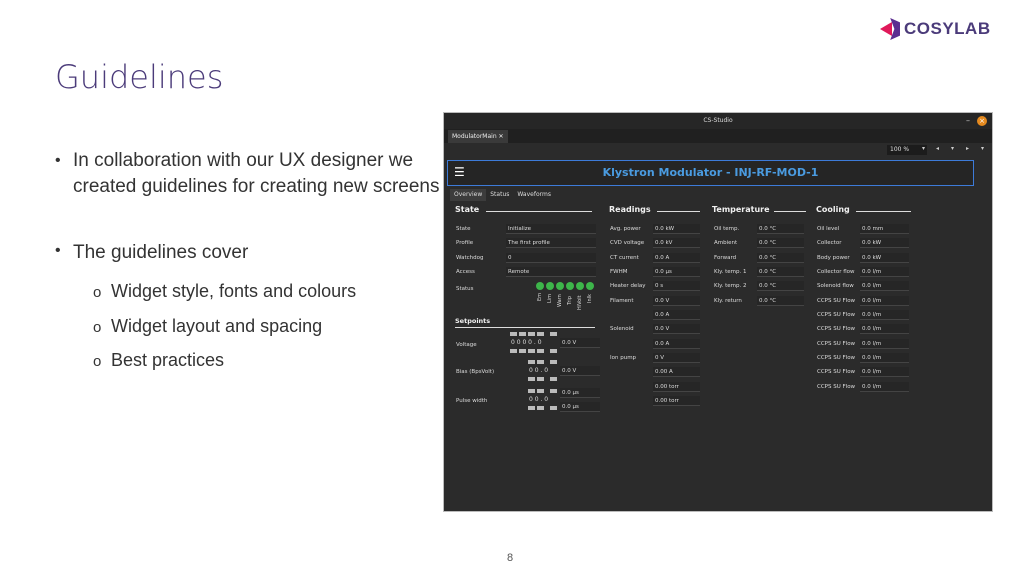 The image size is (1024, 576). What do you see at coordinates (551, 258) in the screenshot?
I see `watchdog-value: 0` at bounding box center [551, 258].